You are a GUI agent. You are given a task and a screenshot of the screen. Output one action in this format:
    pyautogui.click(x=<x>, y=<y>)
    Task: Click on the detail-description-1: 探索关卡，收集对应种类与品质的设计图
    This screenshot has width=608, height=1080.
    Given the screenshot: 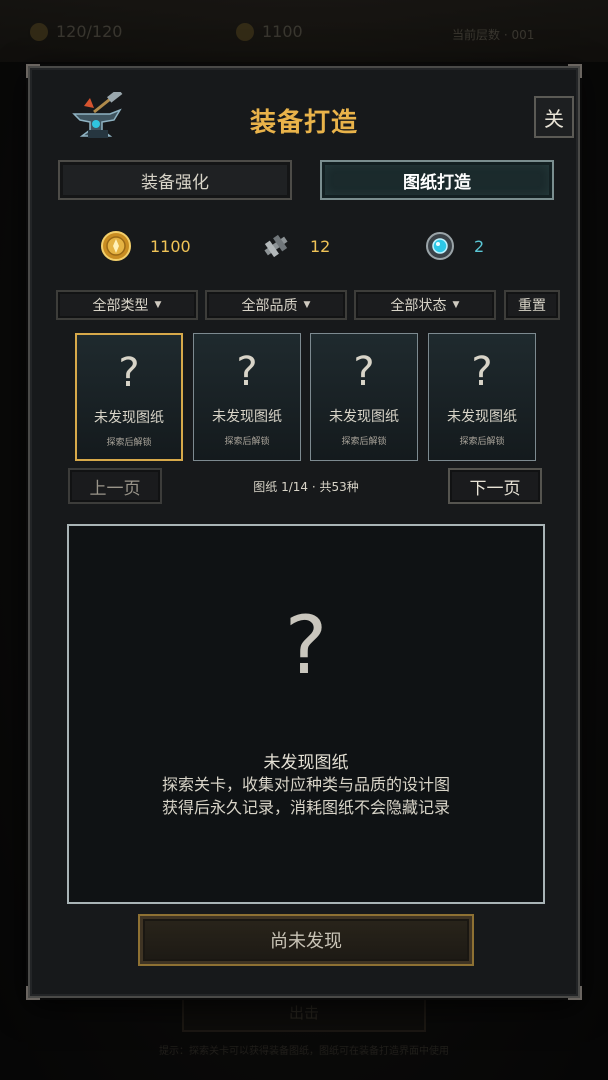 What is the action you would take?
    pyautogui.click(x=305, y=784)
    